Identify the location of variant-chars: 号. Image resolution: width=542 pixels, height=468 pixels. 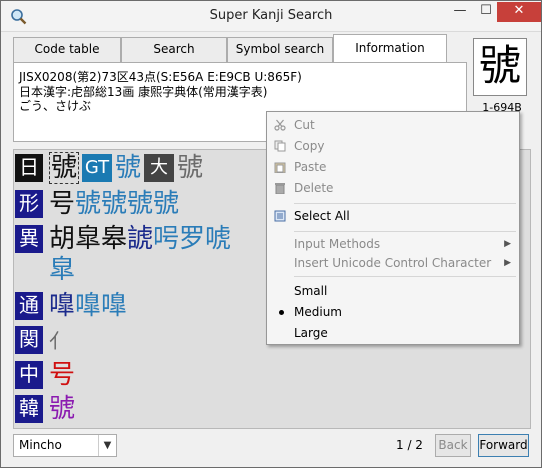
(62, 375).